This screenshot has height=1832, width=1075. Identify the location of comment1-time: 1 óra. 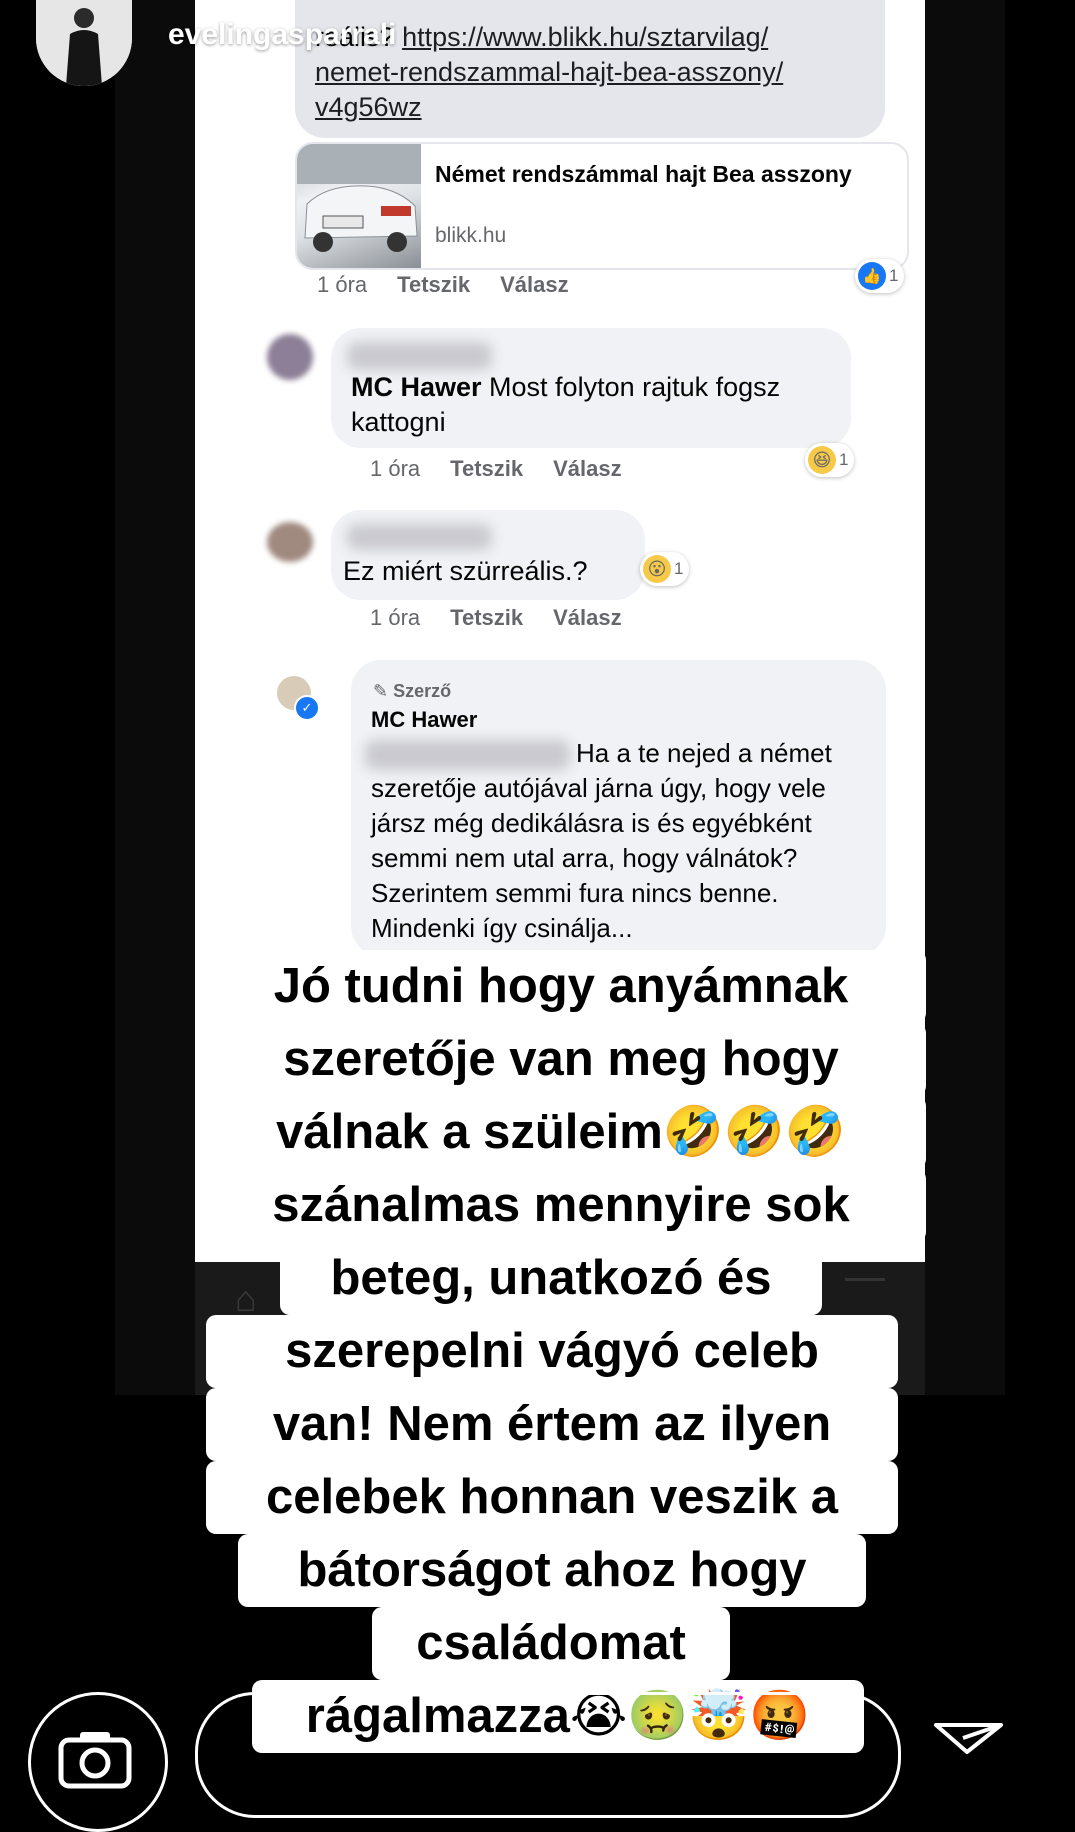
(395, 468).